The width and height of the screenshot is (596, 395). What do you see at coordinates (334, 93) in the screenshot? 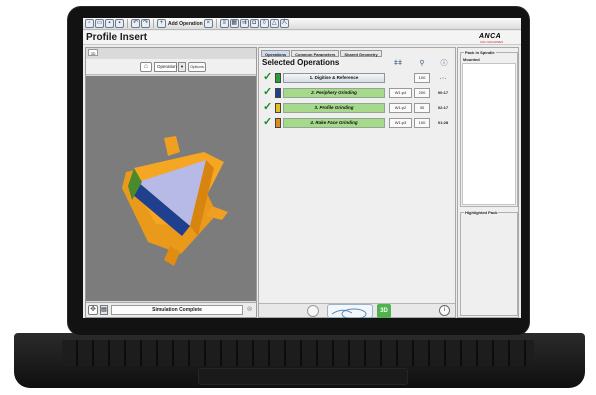
I see `operation-name: 2. Periphery Grinding` at bounding box center [334, 93].